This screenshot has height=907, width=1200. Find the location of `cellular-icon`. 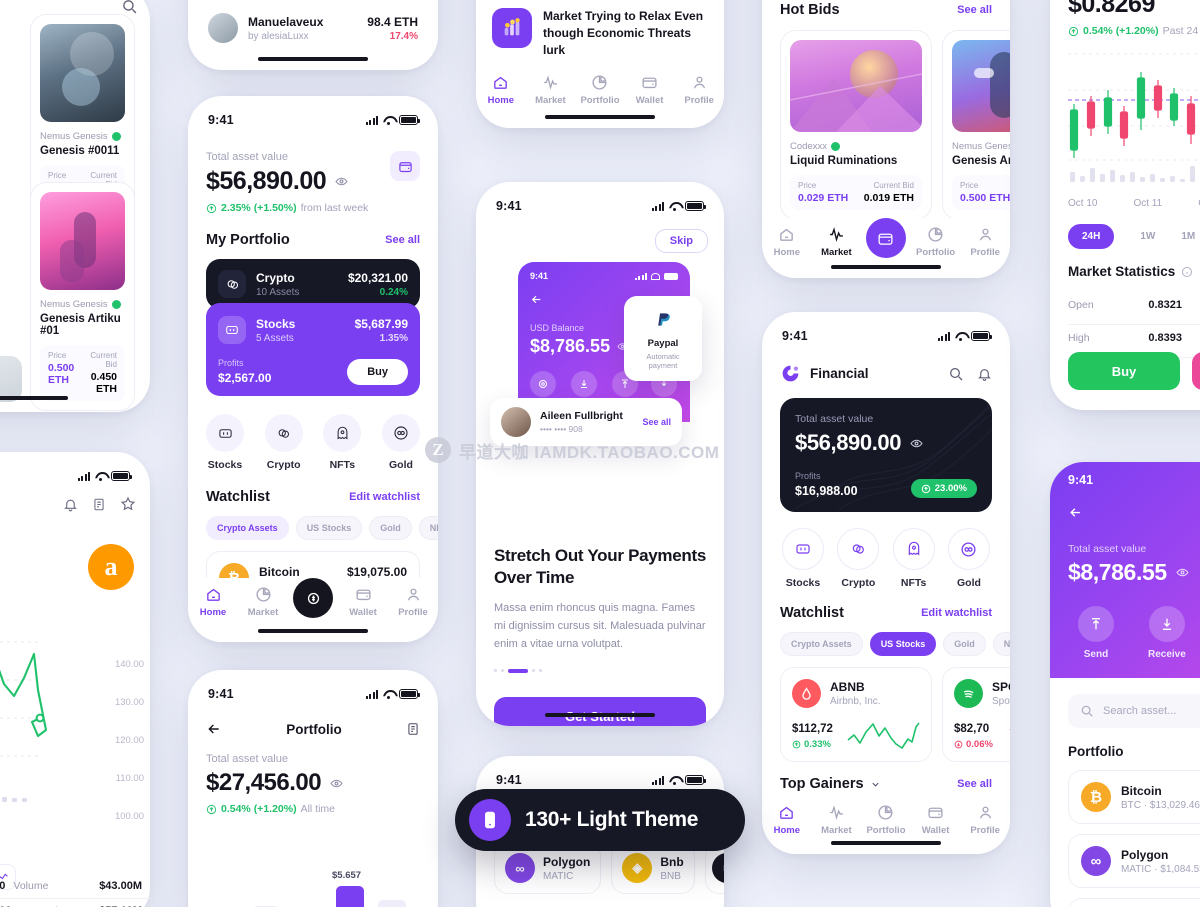

cellular-icon is located at coordinates (657, 206).